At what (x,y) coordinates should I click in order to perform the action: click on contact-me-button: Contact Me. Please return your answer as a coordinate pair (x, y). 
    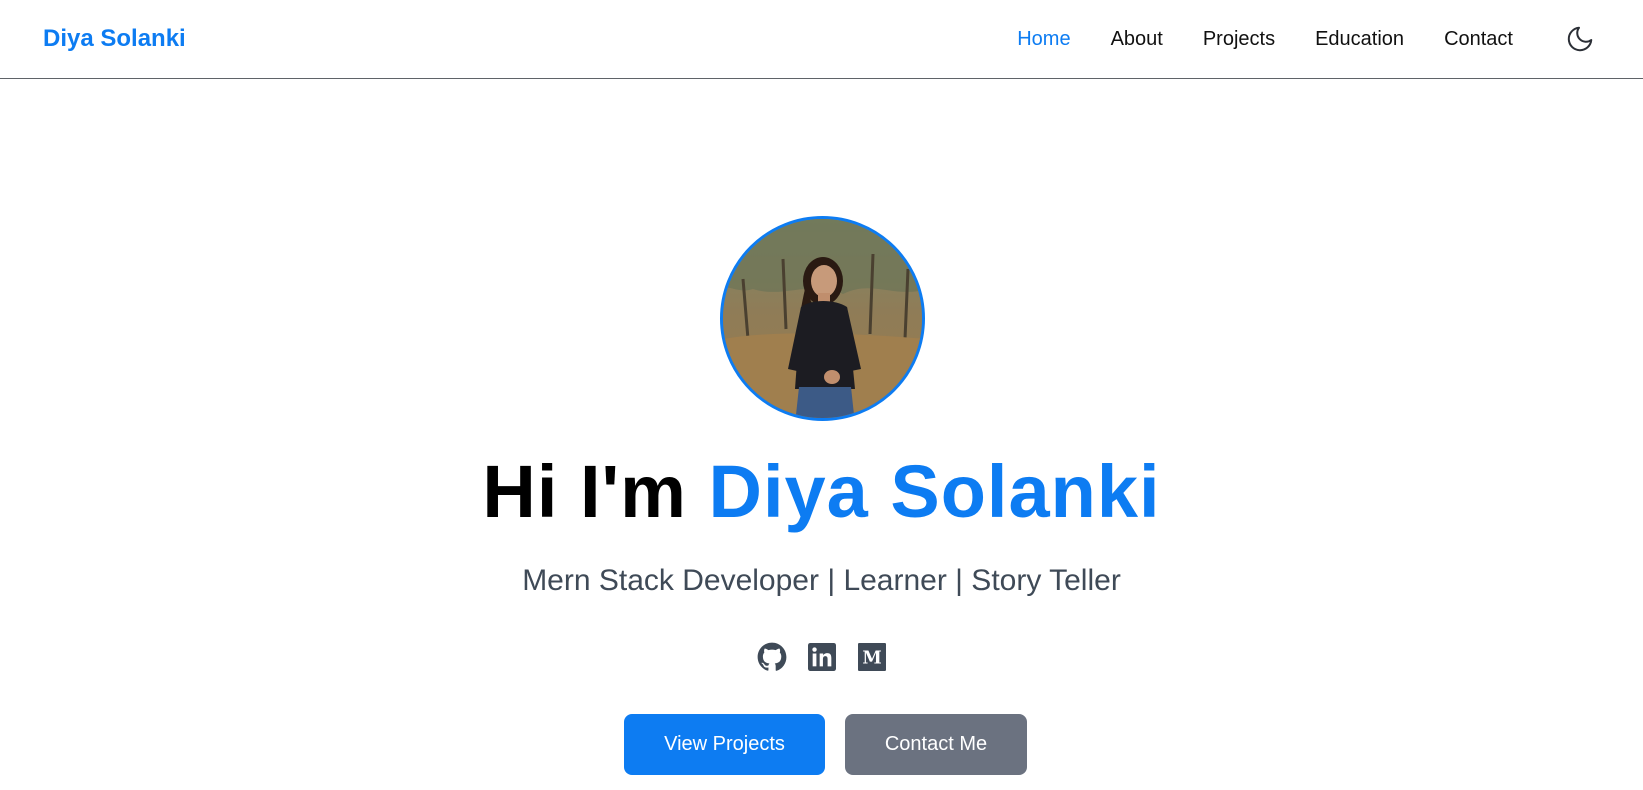
    Looking at the image, I should click on (936, 744).